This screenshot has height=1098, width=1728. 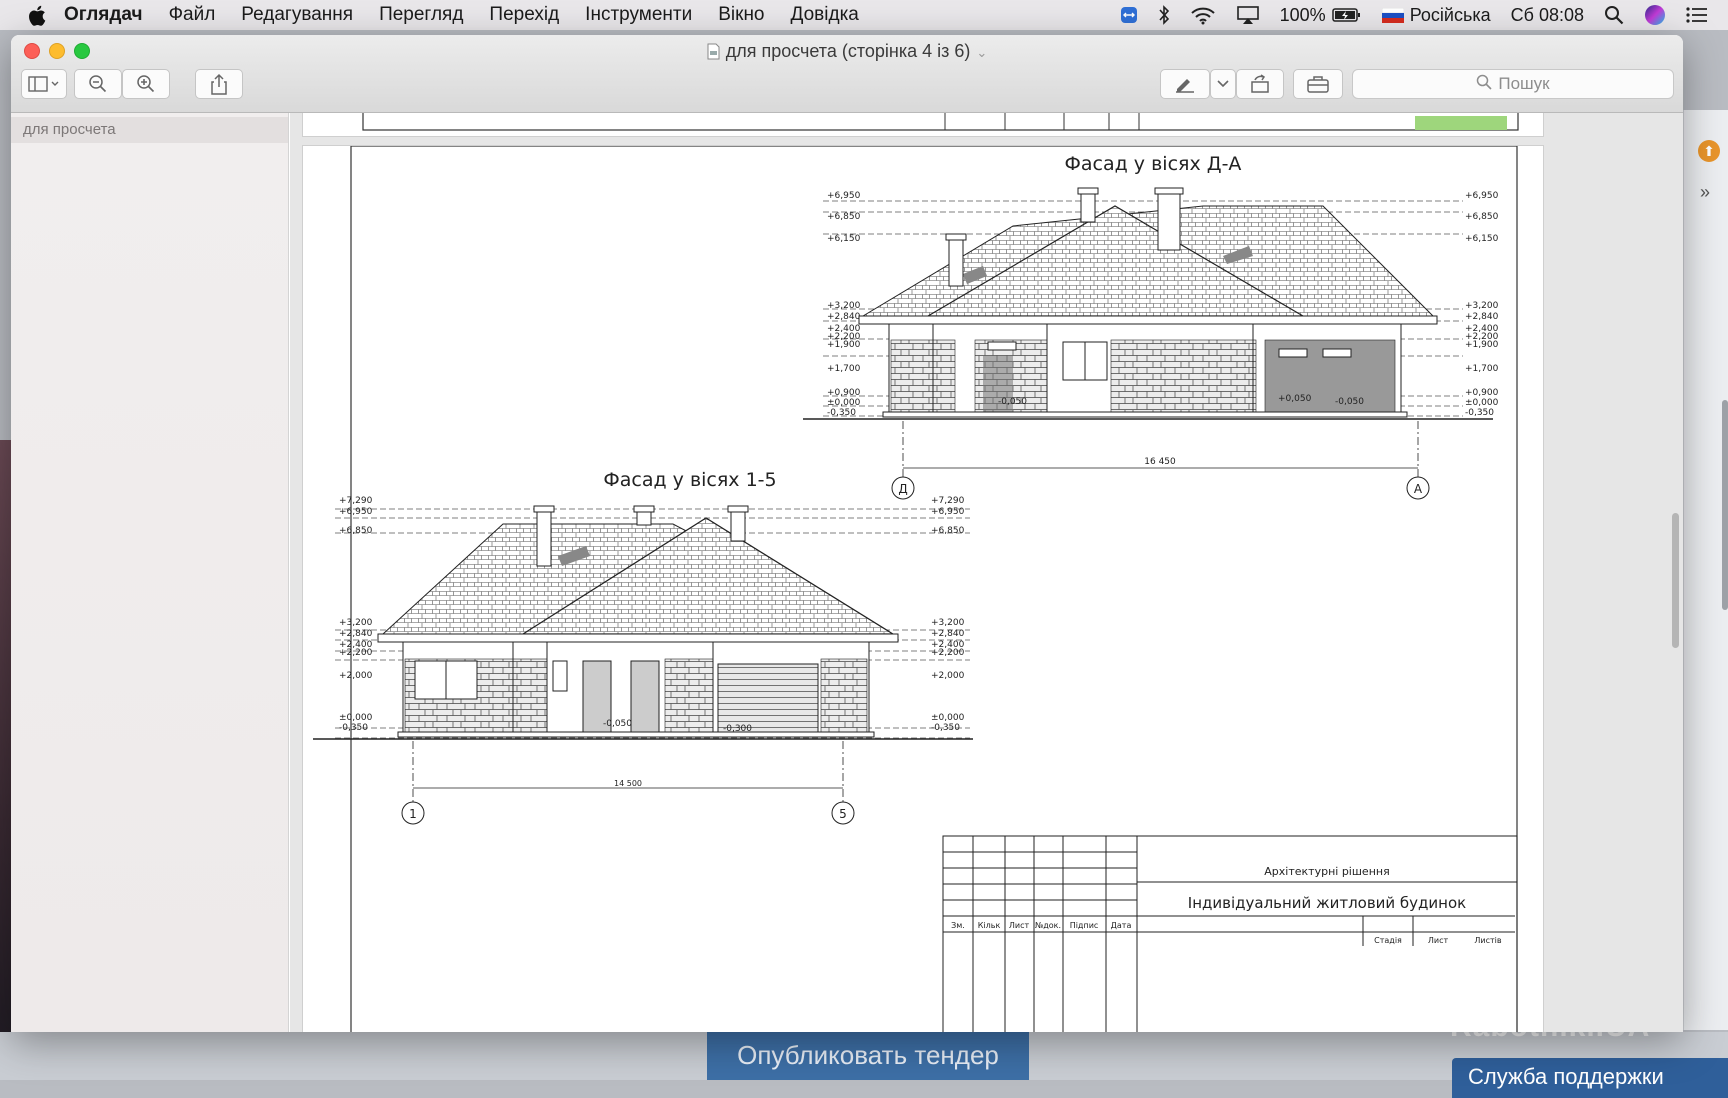 I want to click on russian-flag-icon, so click(x=1392, y=15).